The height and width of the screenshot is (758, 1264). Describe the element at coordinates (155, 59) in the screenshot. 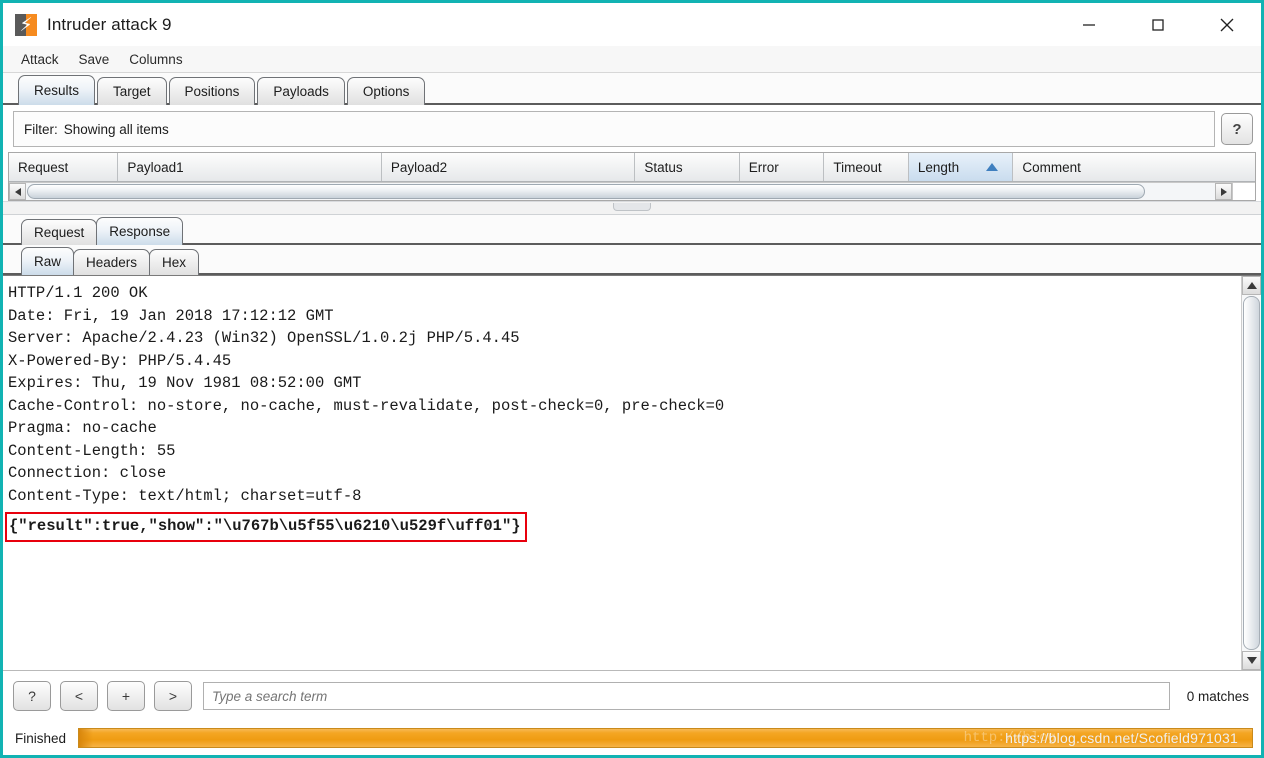

I see `menu-item-columns: Columns` at that location.